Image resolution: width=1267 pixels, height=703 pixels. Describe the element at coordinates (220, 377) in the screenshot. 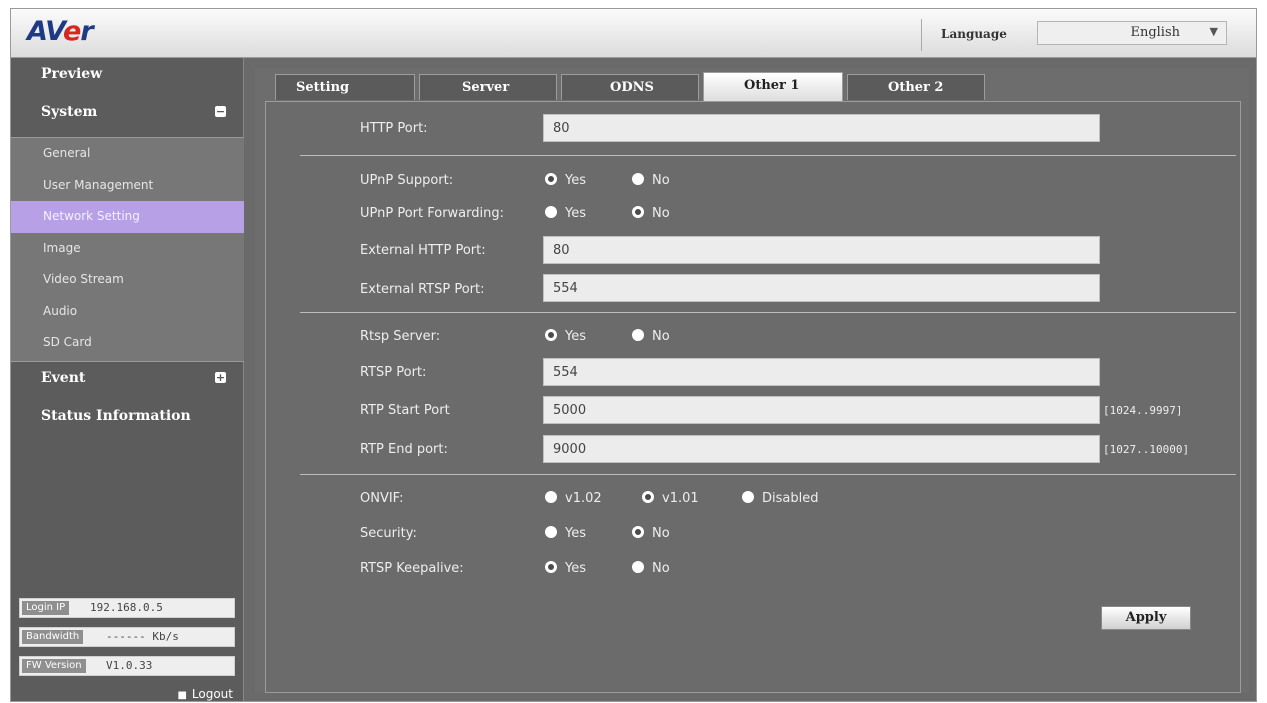

I see `expand-icon: +` at that location.